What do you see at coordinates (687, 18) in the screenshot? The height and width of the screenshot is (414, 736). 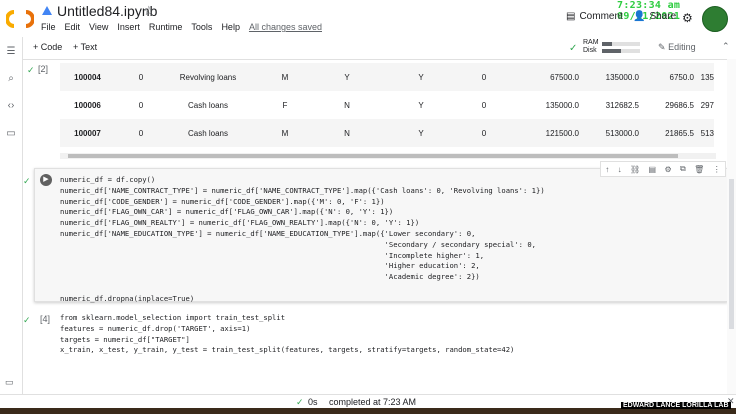 I see `settings-icon: ⚙` at bounding box center [687, 18].